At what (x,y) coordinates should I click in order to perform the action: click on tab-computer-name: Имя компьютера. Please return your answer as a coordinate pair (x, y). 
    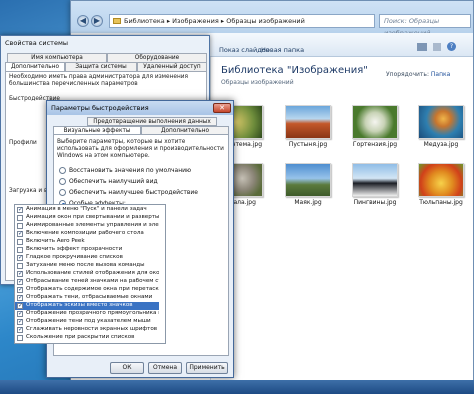
    Looking at the image, I should click on (57, 57).